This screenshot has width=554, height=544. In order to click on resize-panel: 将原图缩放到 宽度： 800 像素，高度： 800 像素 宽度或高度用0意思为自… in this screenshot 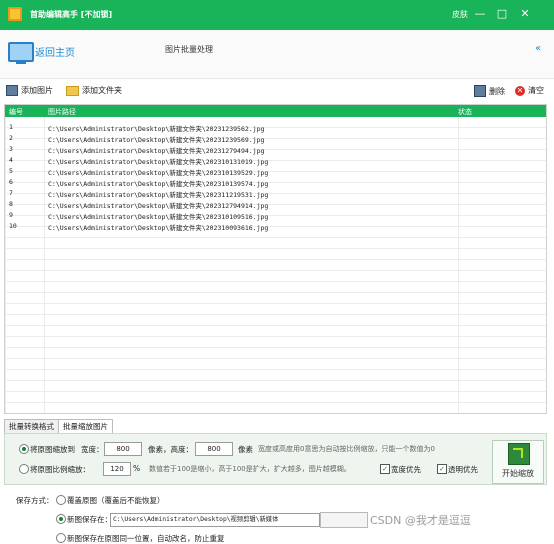, I will do `click(275, 459)`.